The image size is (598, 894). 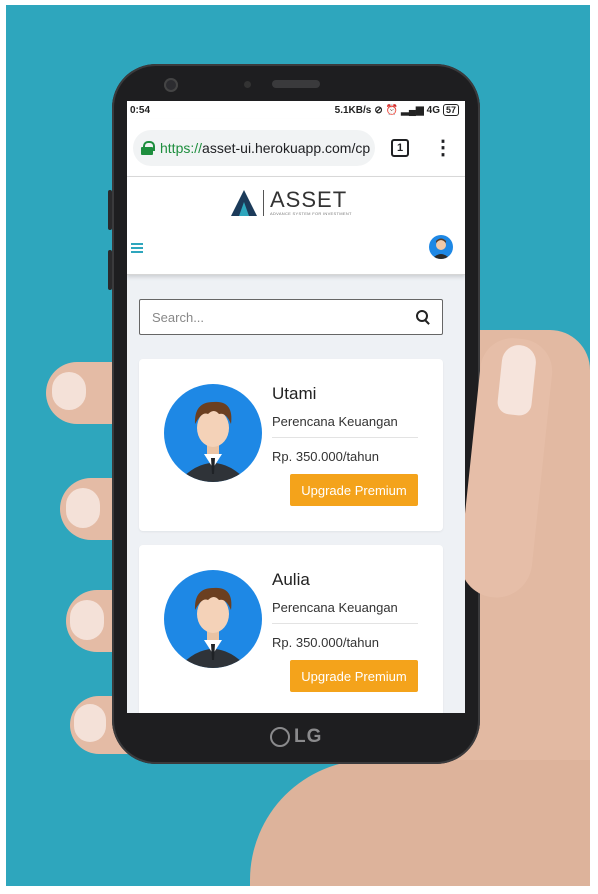 I want to click on search-icon, so click(x=423, y=317).